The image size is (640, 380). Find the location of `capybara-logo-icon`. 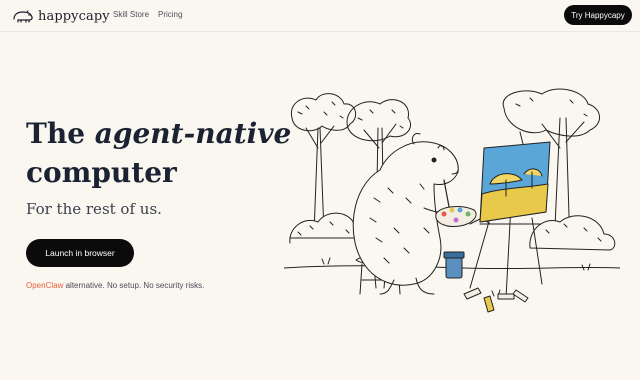

capybara-logo-icon is located at coordinates (23, 16).